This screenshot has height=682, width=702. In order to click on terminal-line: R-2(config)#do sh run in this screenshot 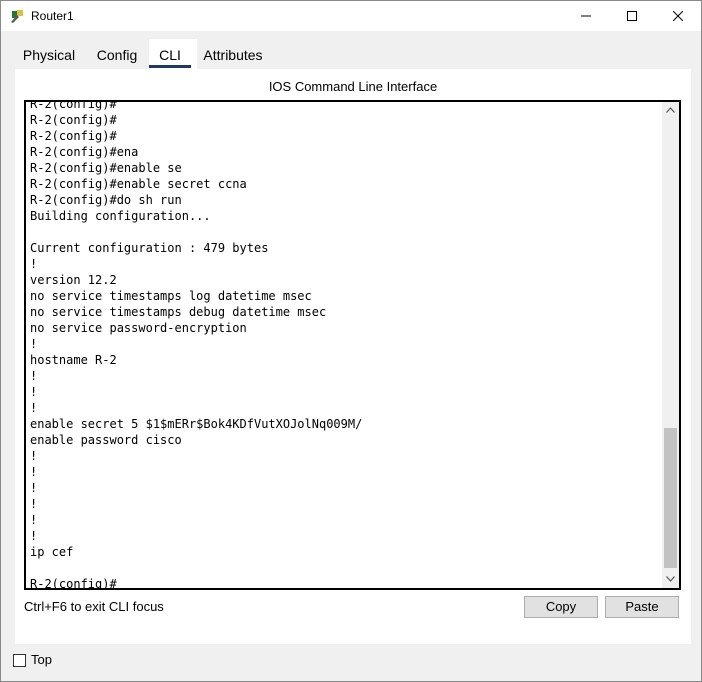, I will do `click(106, 200)`.